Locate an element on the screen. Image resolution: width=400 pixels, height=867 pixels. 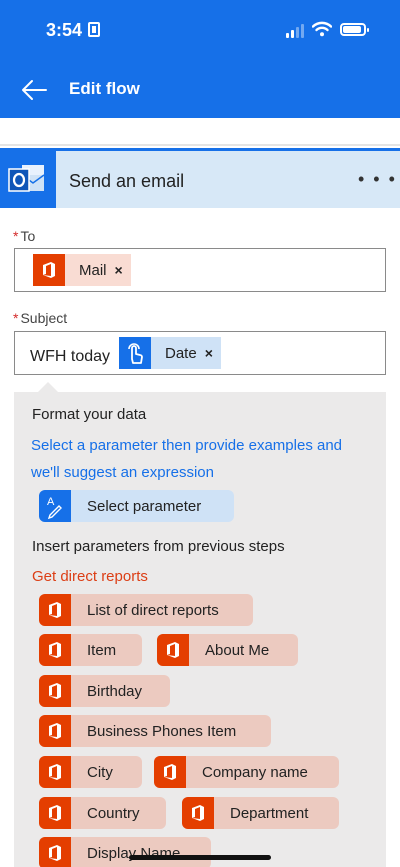
chip-business-phones-item: Business Phones Item is located at coordinates (155, 731).